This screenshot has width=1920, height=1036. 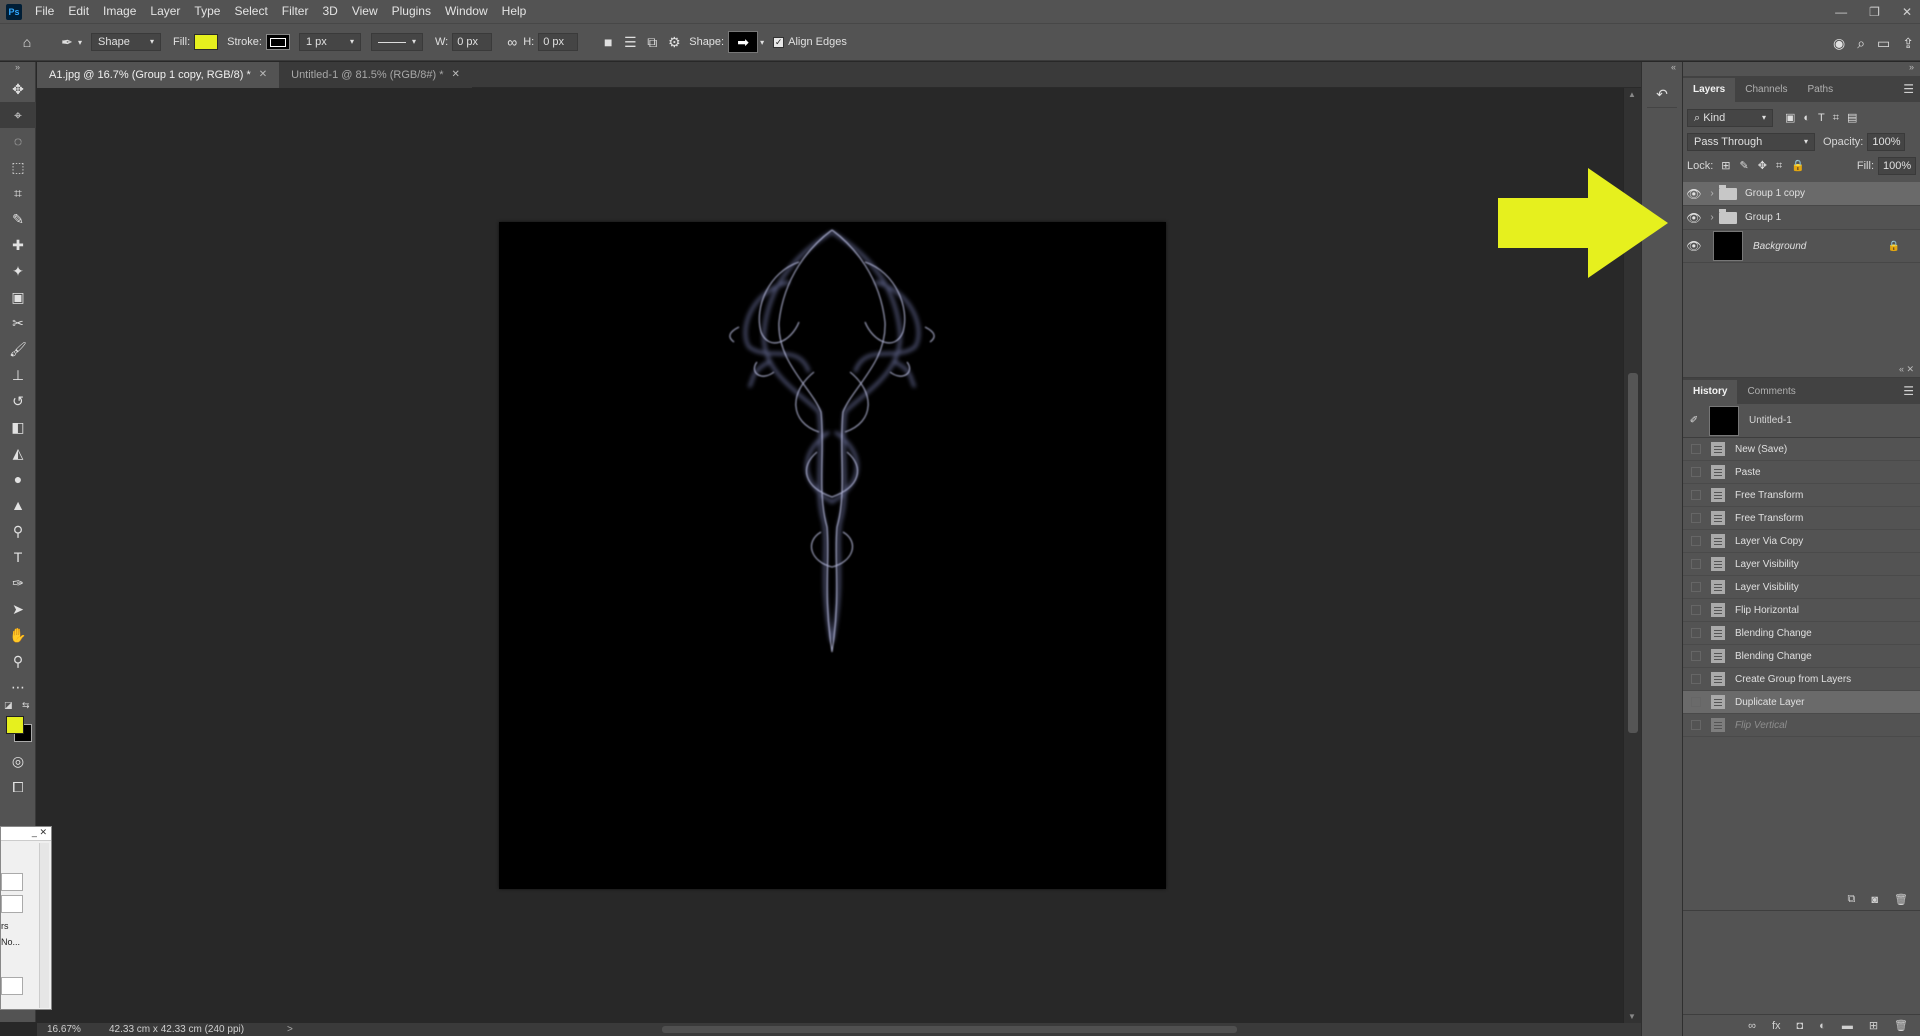 What do you see at coordinates (18, 401) in the screenshot?
I see `history-brush-icon: ↺` at bounding box center [18, 401].